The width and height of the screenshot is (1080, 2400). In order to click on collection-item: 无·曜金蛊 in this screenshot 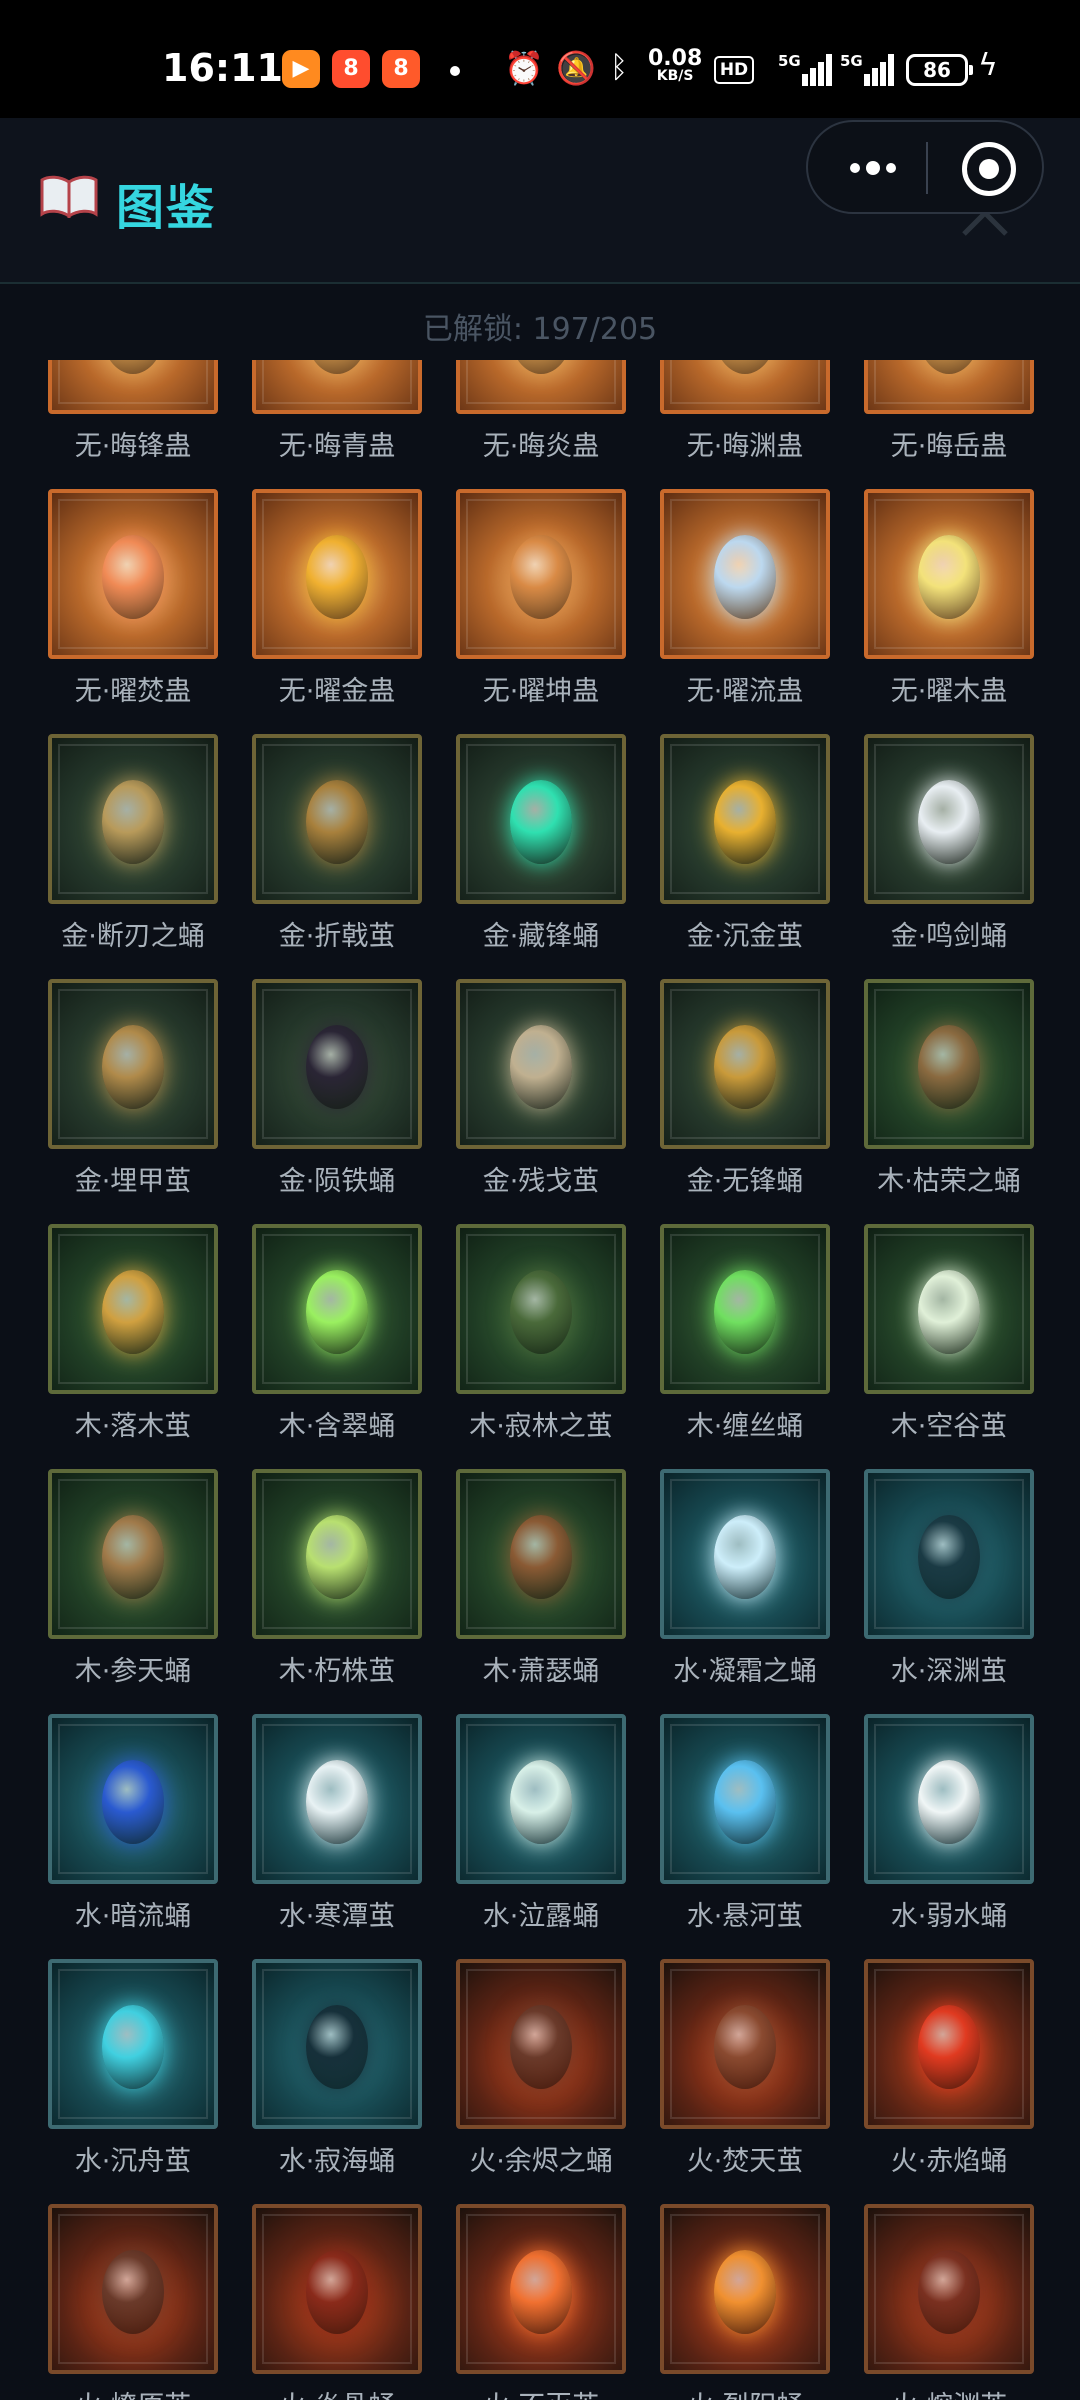, I will do `click(337, 598)`.